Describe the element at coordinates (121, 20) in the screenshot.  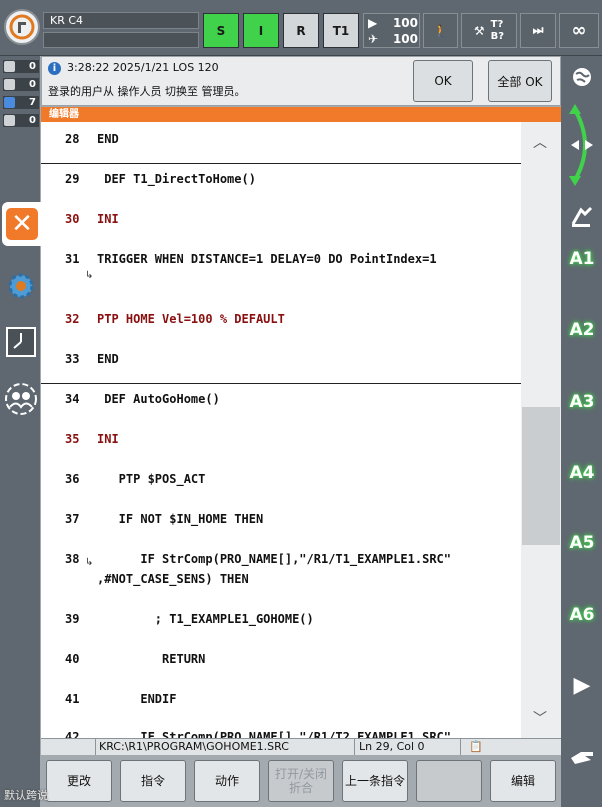
I see `robot-name: KR C4` at that location.